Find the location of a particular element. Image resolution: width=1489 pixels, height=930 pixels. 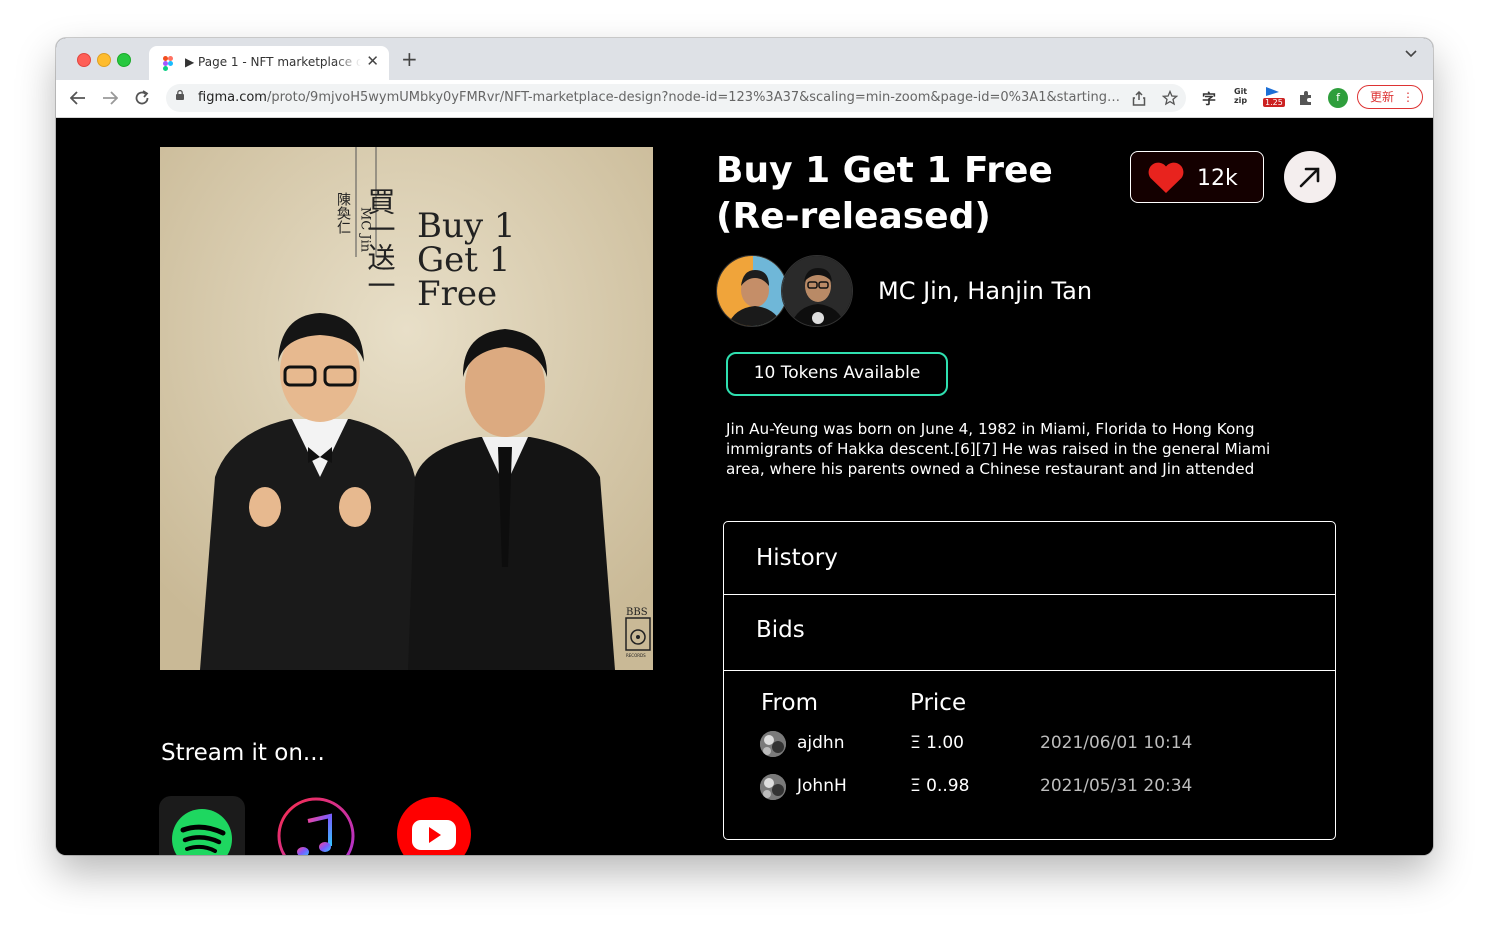

figma-icon is located at coordinates (168, 63).